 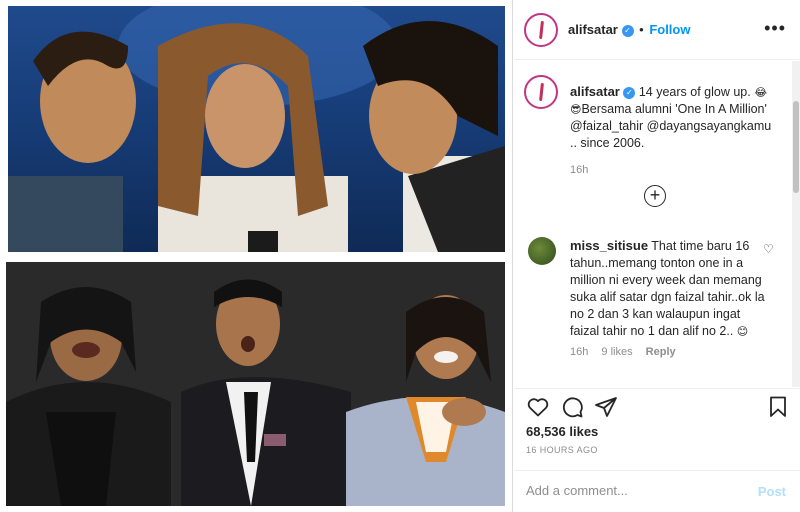 I want to click on likes-count: 68,536 likes, so click(x=562, y=431).